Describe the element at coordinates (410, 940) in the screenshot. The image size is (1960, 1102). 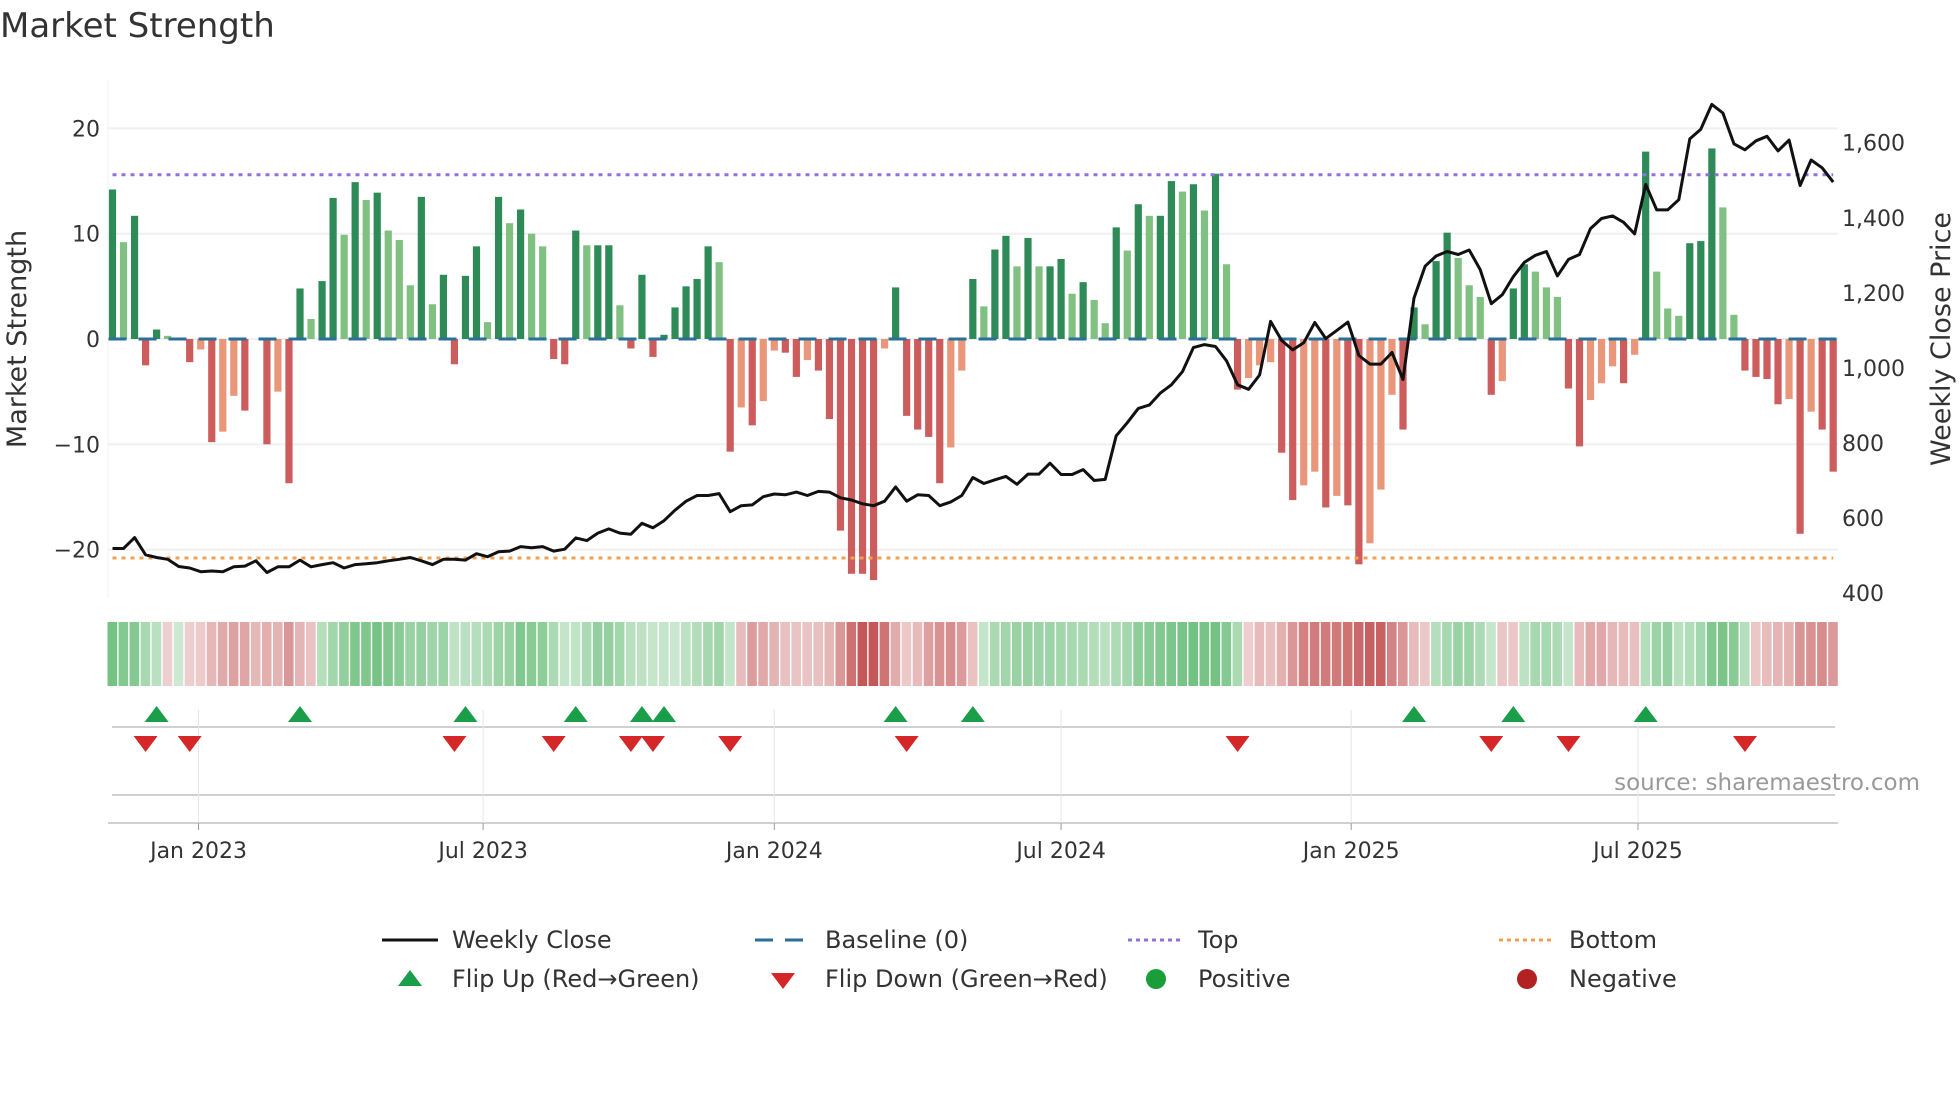
I see `line-sample-icon` at that location.